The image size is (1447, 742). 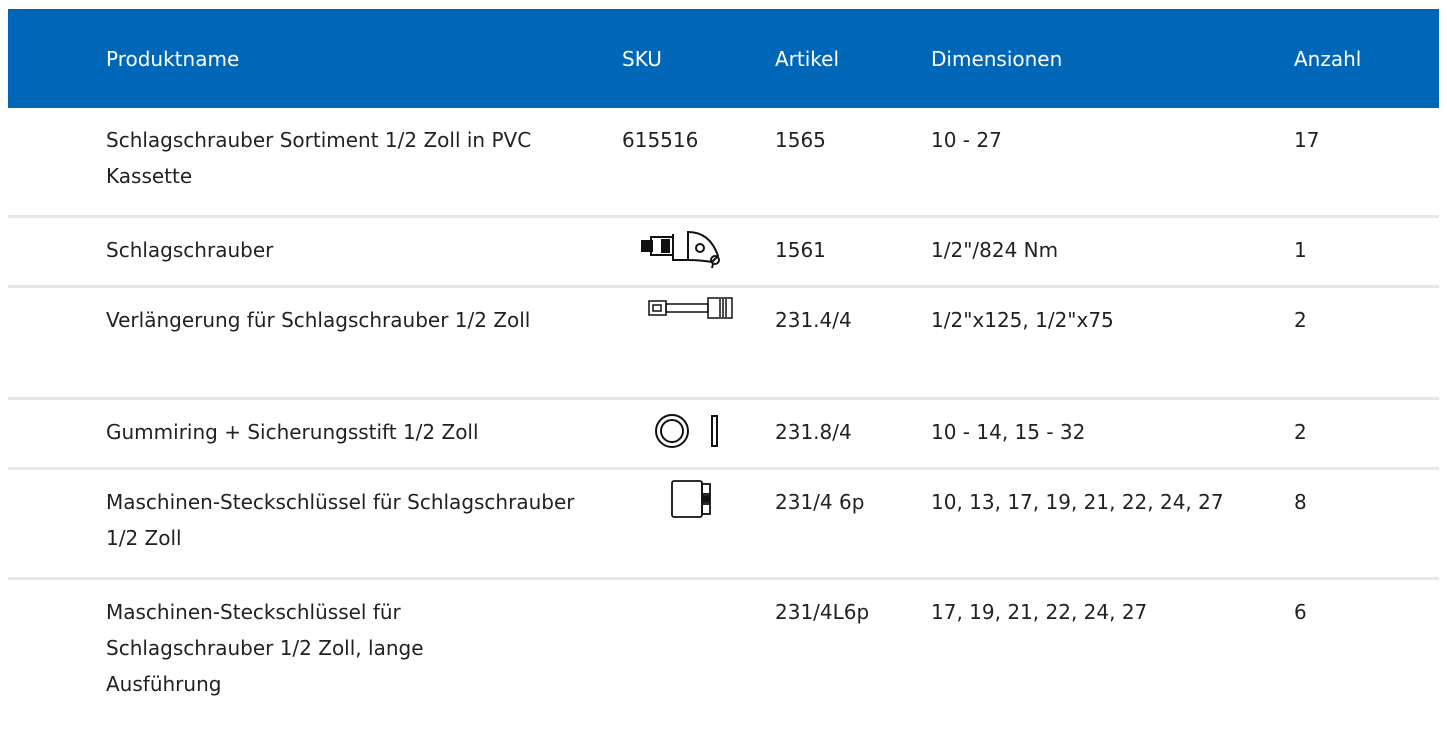 What do you see at coordinates (292, 432) in the screenshot?
I see `product-name: Gummiring + Sicherungsstift 1/2 Zoll` at bounding box center [292, 432].